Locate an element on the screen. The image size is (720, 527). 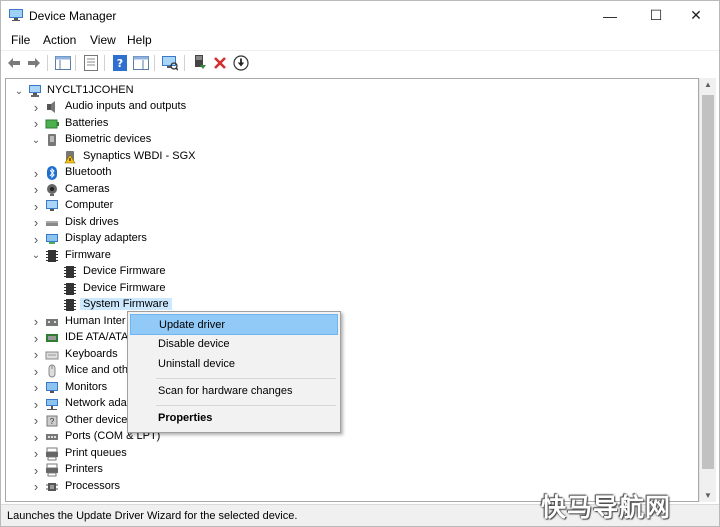
maximize-icon: ☐ is located at coordinates (656, 15).